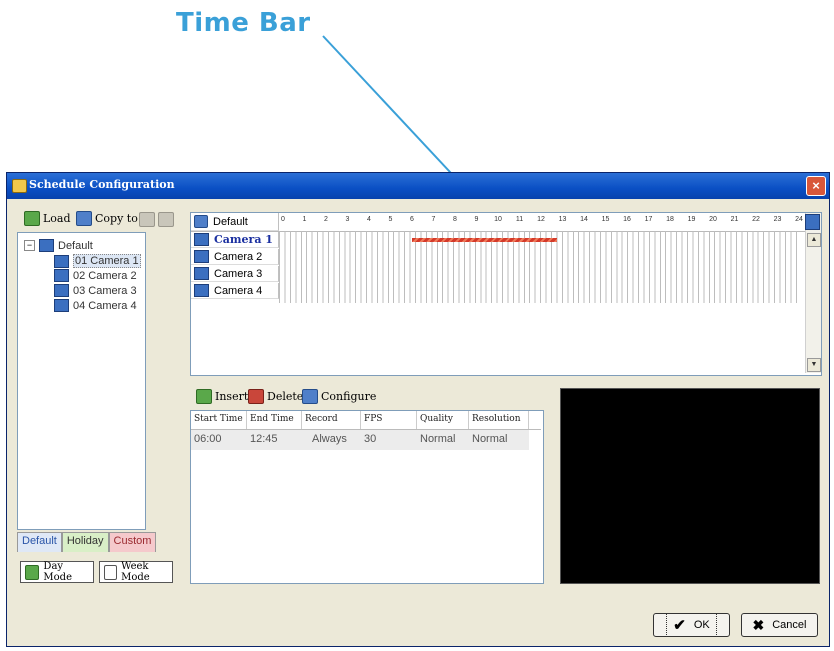 Image resolution: width=834 pixels, height=651 pixels. Describe the element at coordinates (713, 219) in the screenshot. I see `hour-tick-label: 20` at that location.